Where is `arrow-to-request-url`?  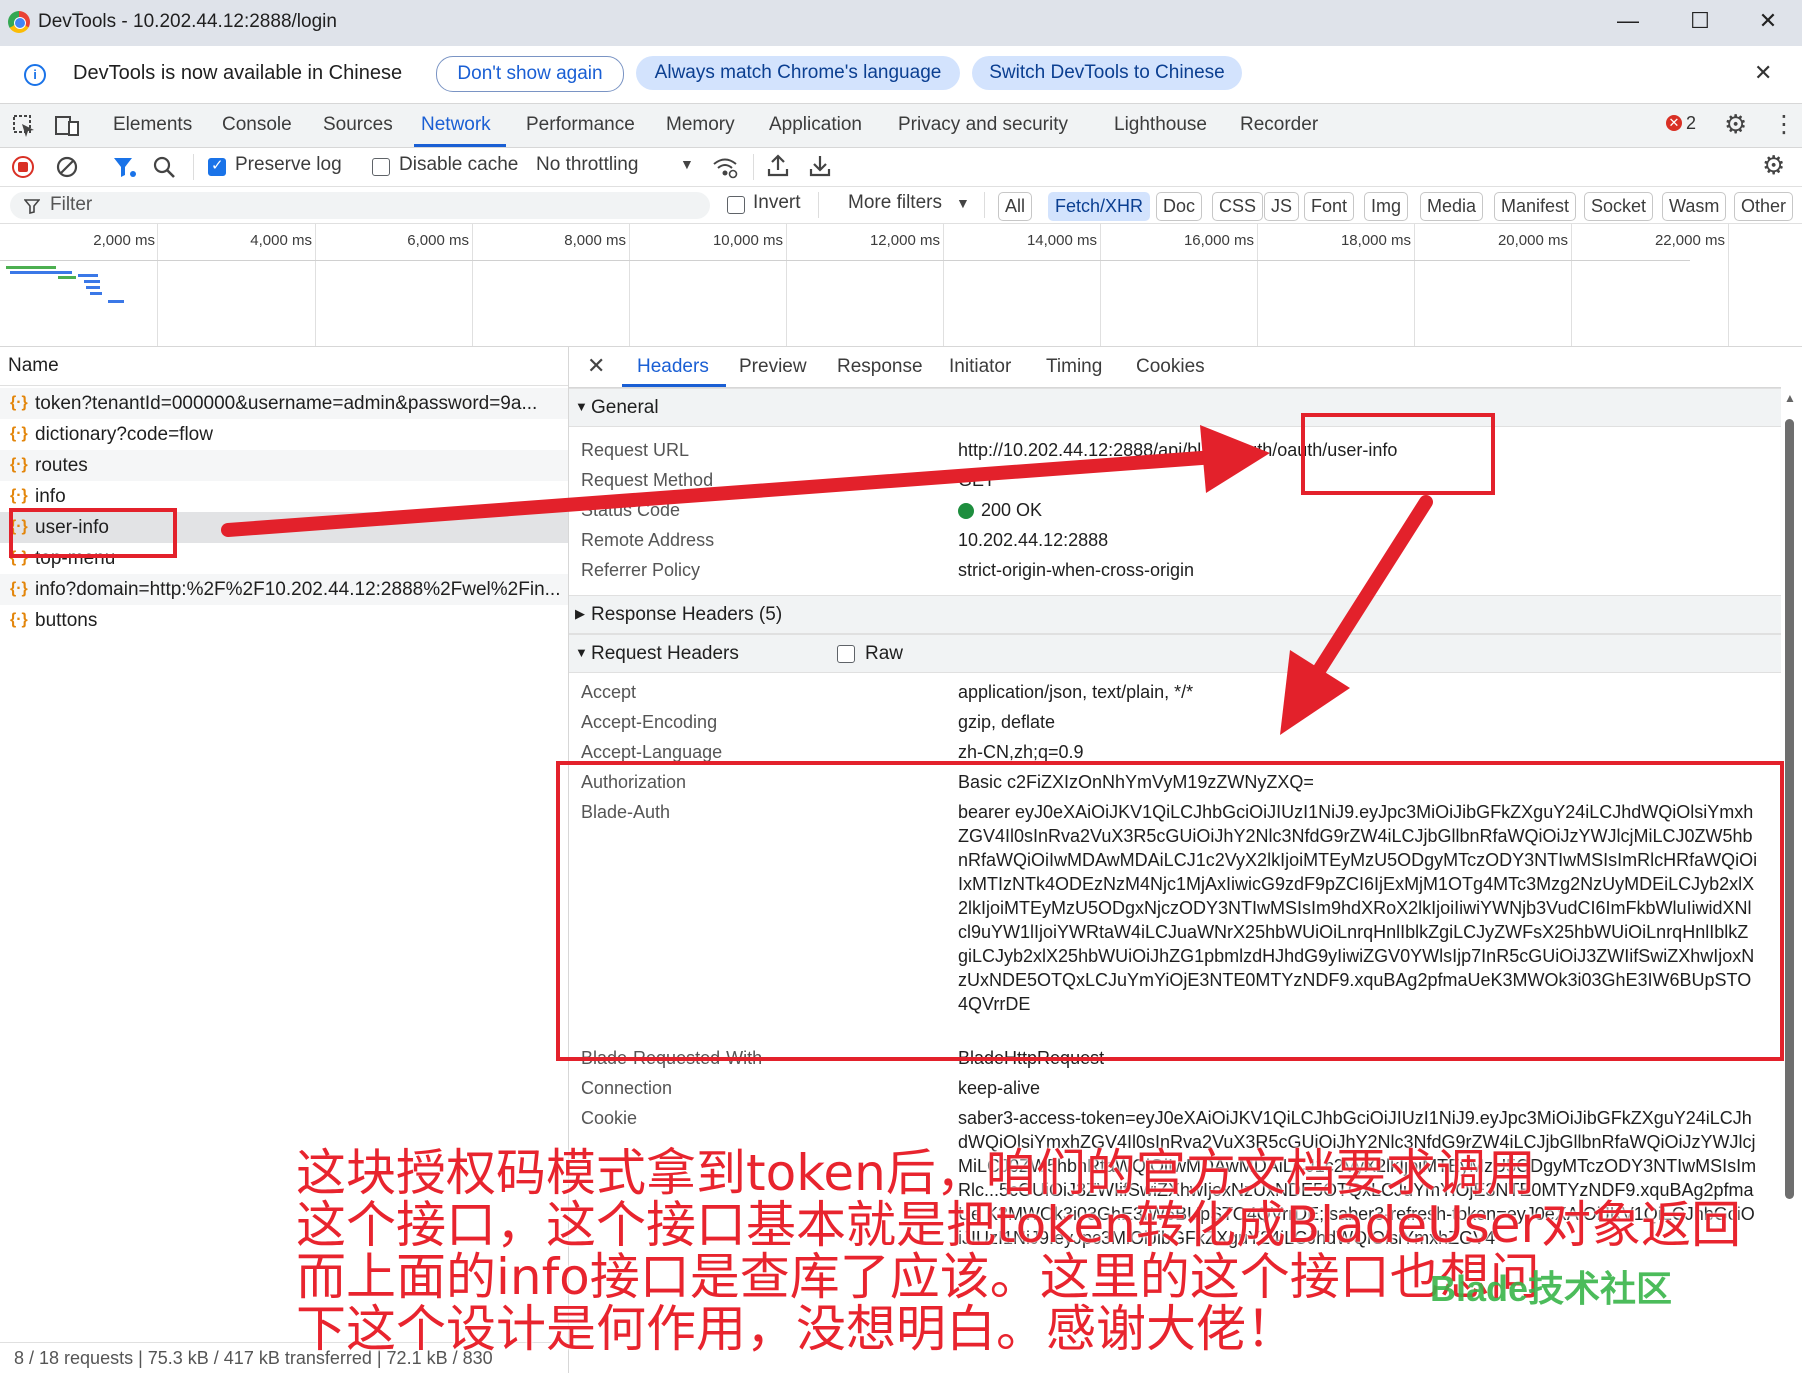
arrow-to-request-url is located at coordinates (745, 481).